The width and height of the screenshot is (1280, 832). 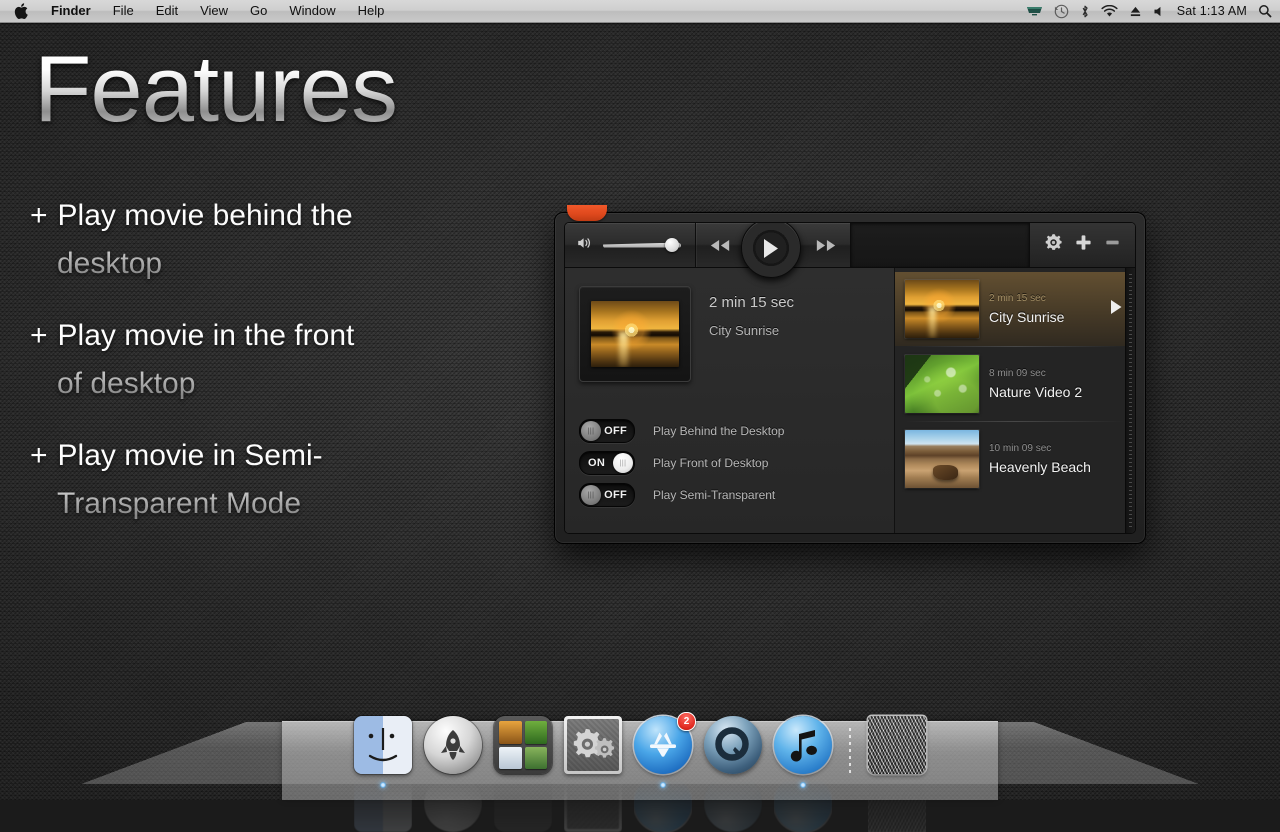 What do you see at coordinates (1036, 392) in the screenshot?
I see `playlist-item-title: Nature Video 2` at bounding box center [1036, 392].